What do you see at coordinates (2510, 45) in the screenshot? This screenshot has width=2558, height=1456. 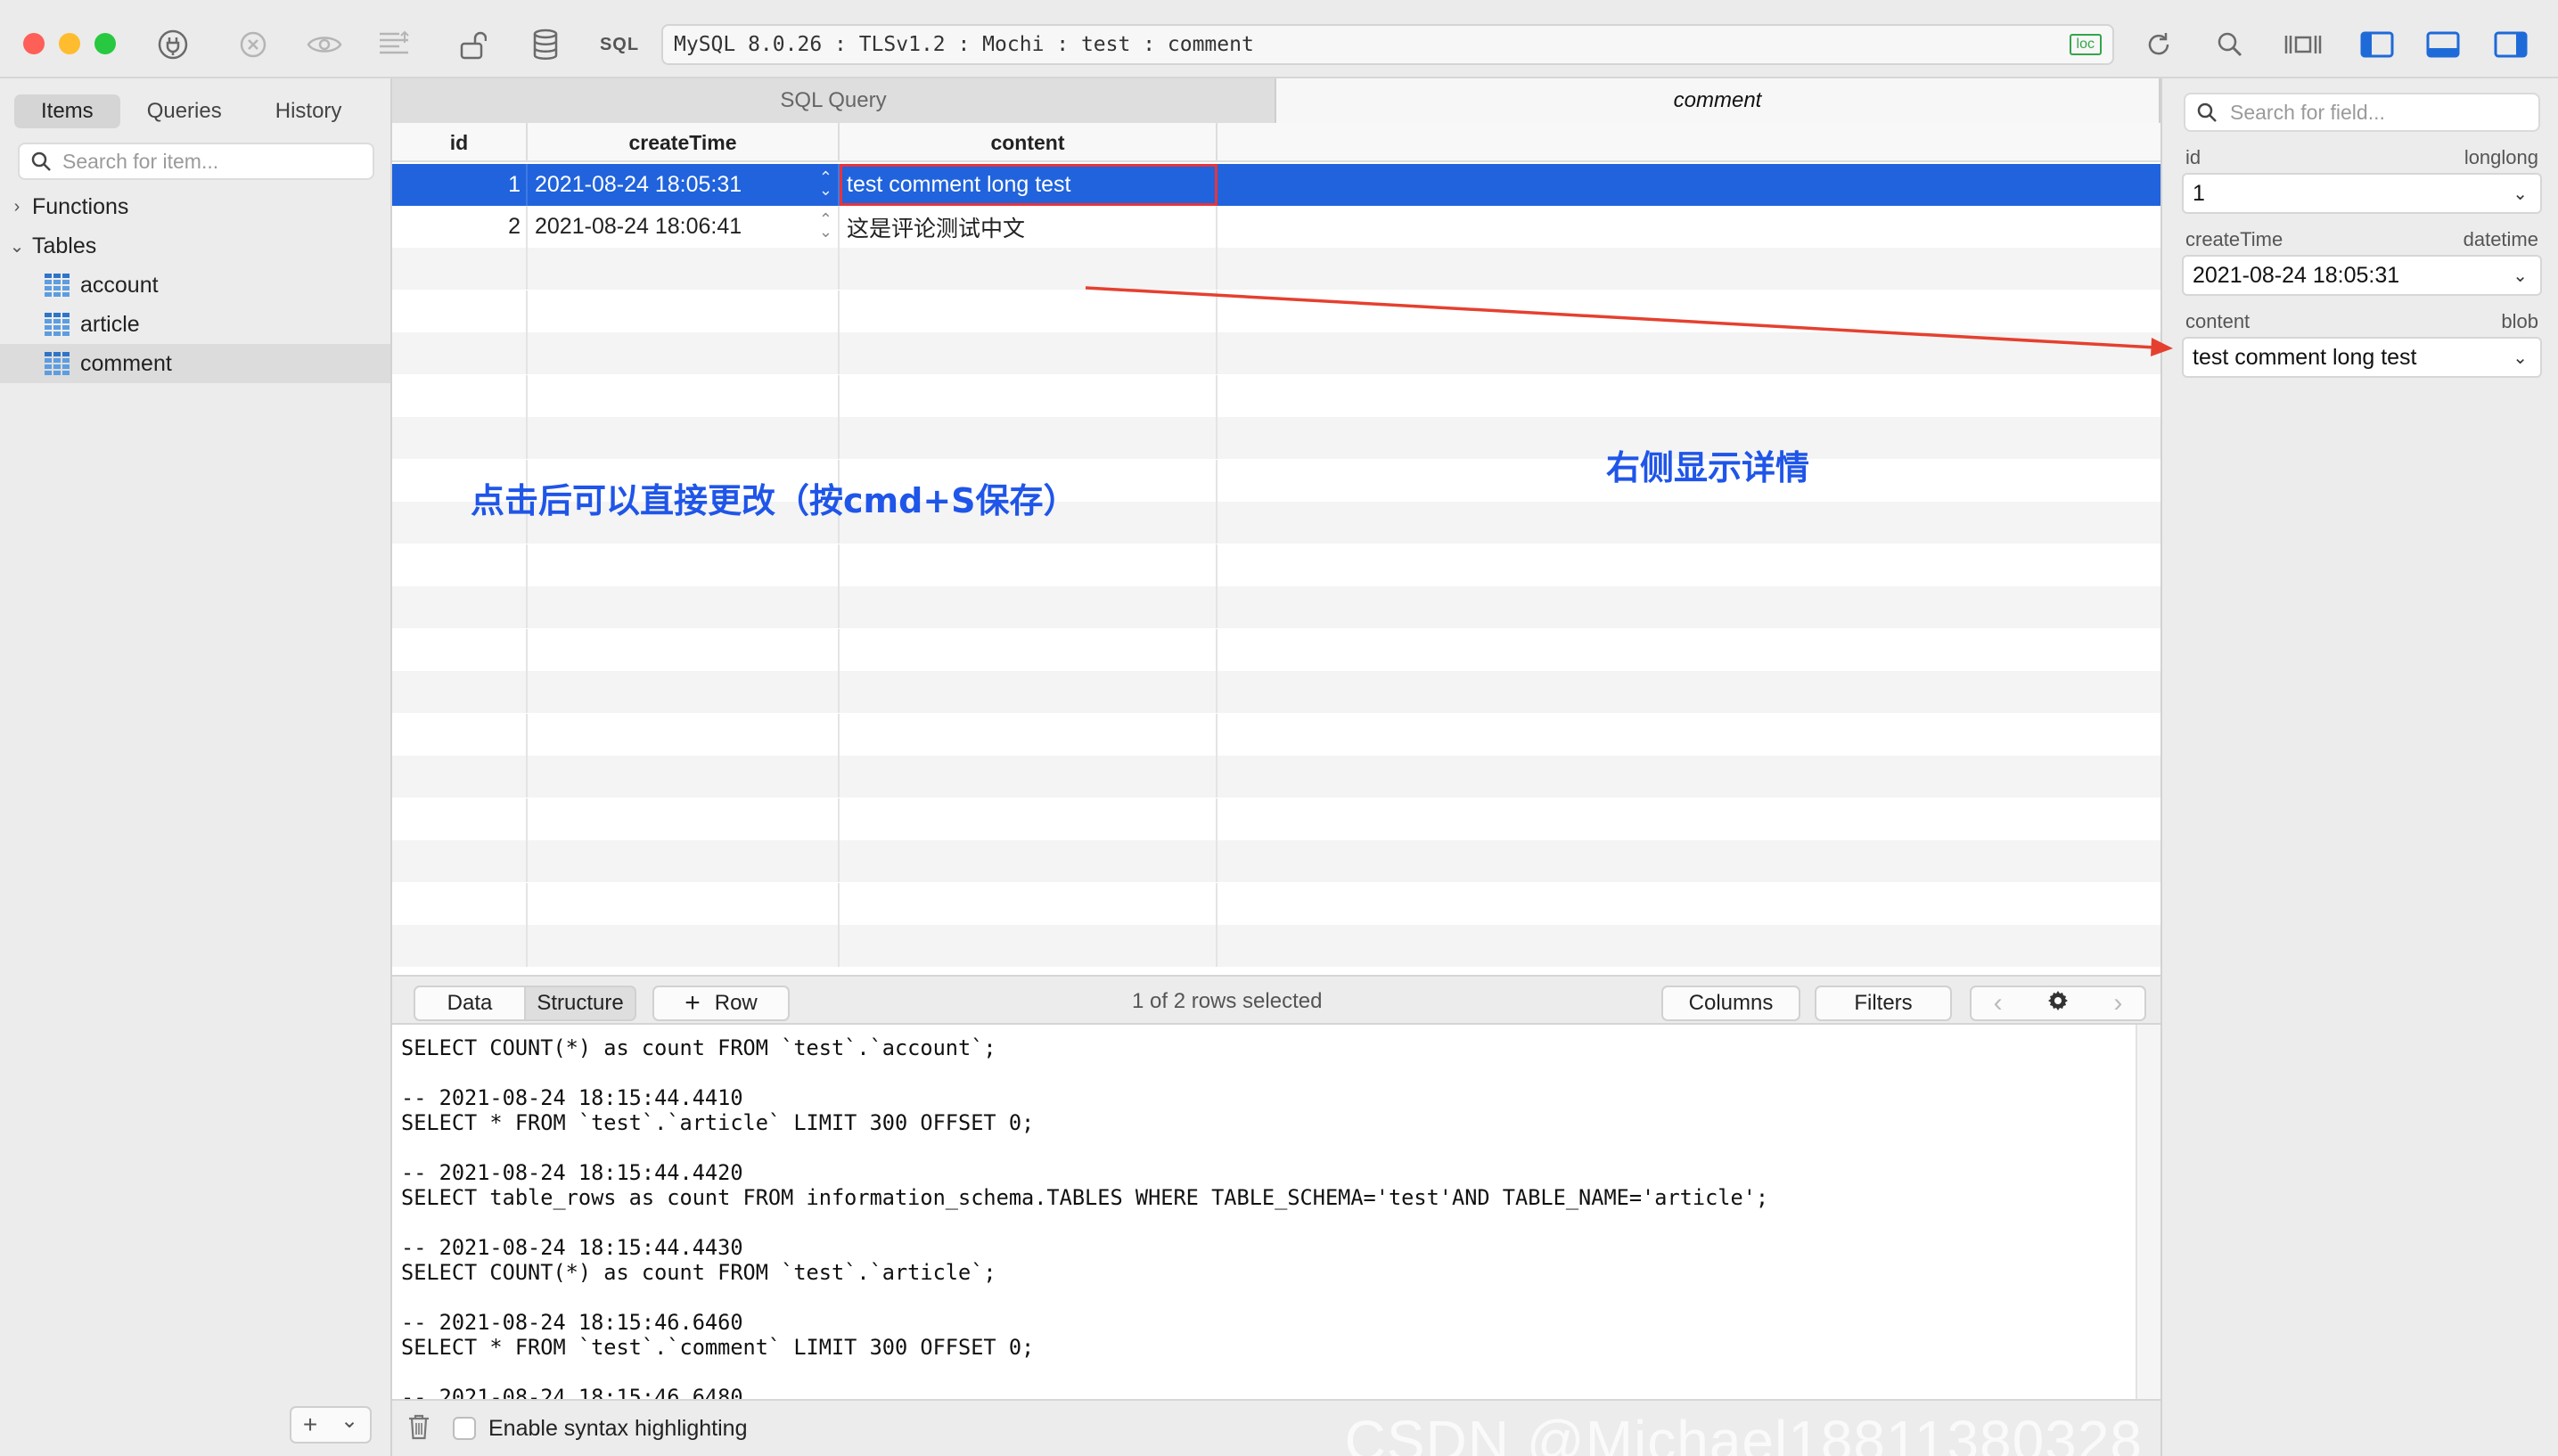 I see `toggle-right-sidebar-icon` at bounding box center [2510, 45].